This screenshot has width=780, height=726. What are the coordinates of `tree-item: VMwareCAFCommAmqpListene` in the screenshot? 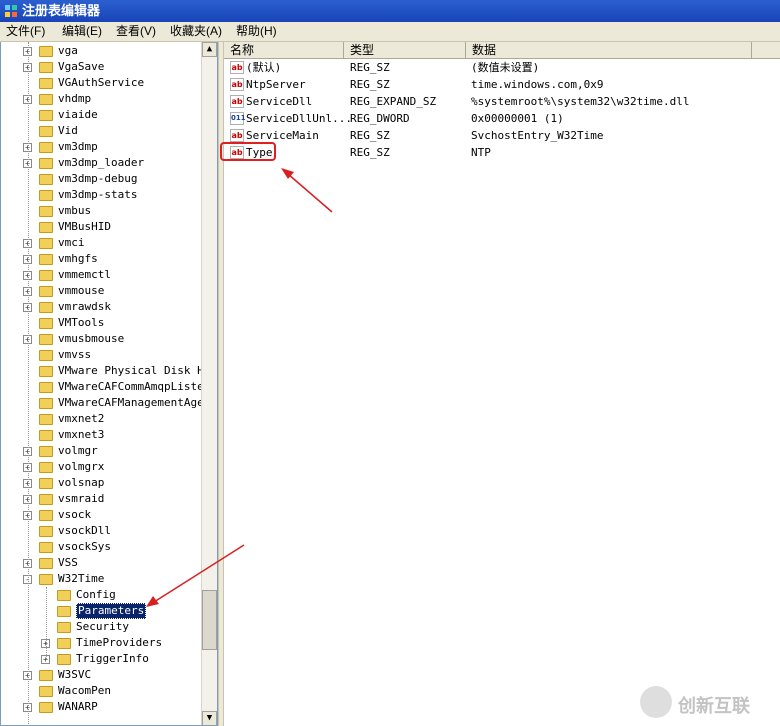 It's located at (109, 387).